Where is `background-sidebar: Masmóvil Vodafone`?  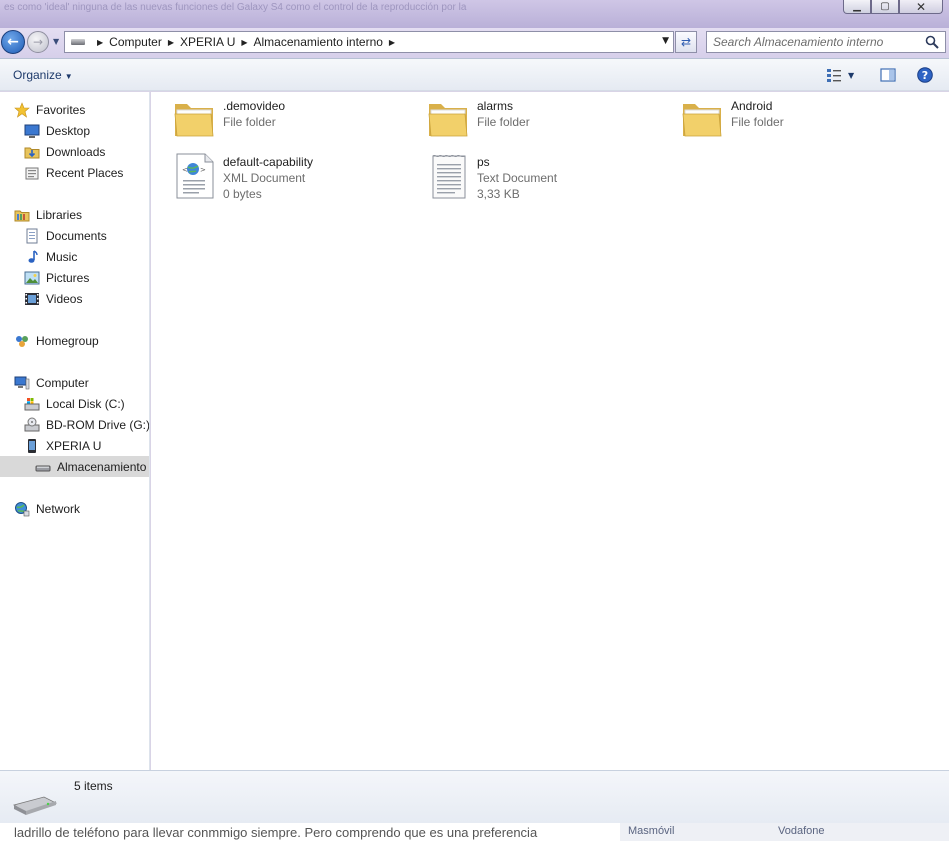 background-sidebar: Masmóvil Vodafone is located at coordinates (784, 832).